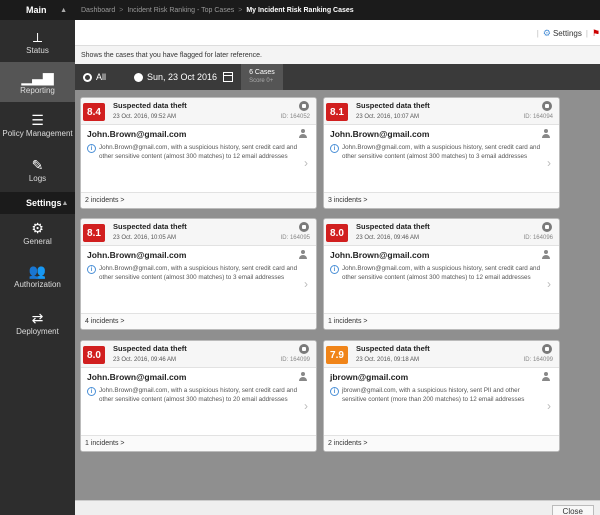 The image size is (600, 515). I want to click on sidebar-item-deployment: ⇄ Deployment, so click(37, 323).